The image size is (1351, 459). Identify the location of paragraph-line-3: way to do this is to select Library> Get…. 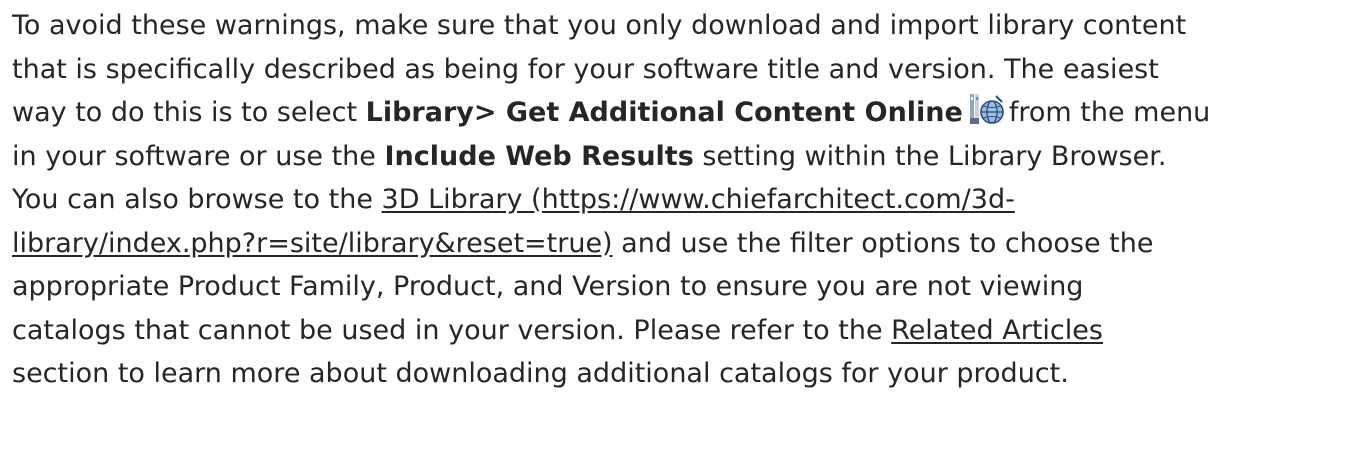
(675, 113).